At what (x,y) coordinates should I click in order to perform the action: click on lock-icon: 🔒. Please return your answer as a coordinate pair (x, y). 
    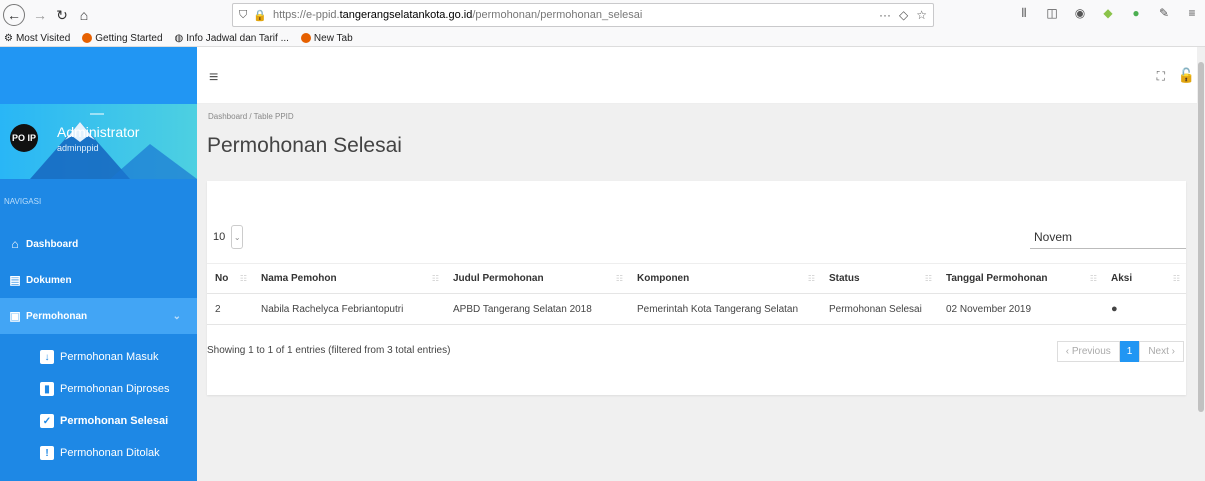
    Looking at the image, I should click on (260, 15).